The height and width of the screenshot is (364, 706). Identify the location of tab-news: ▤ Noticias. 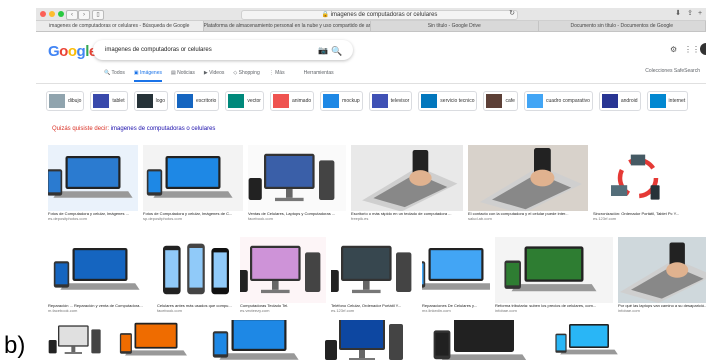
(183, 76).